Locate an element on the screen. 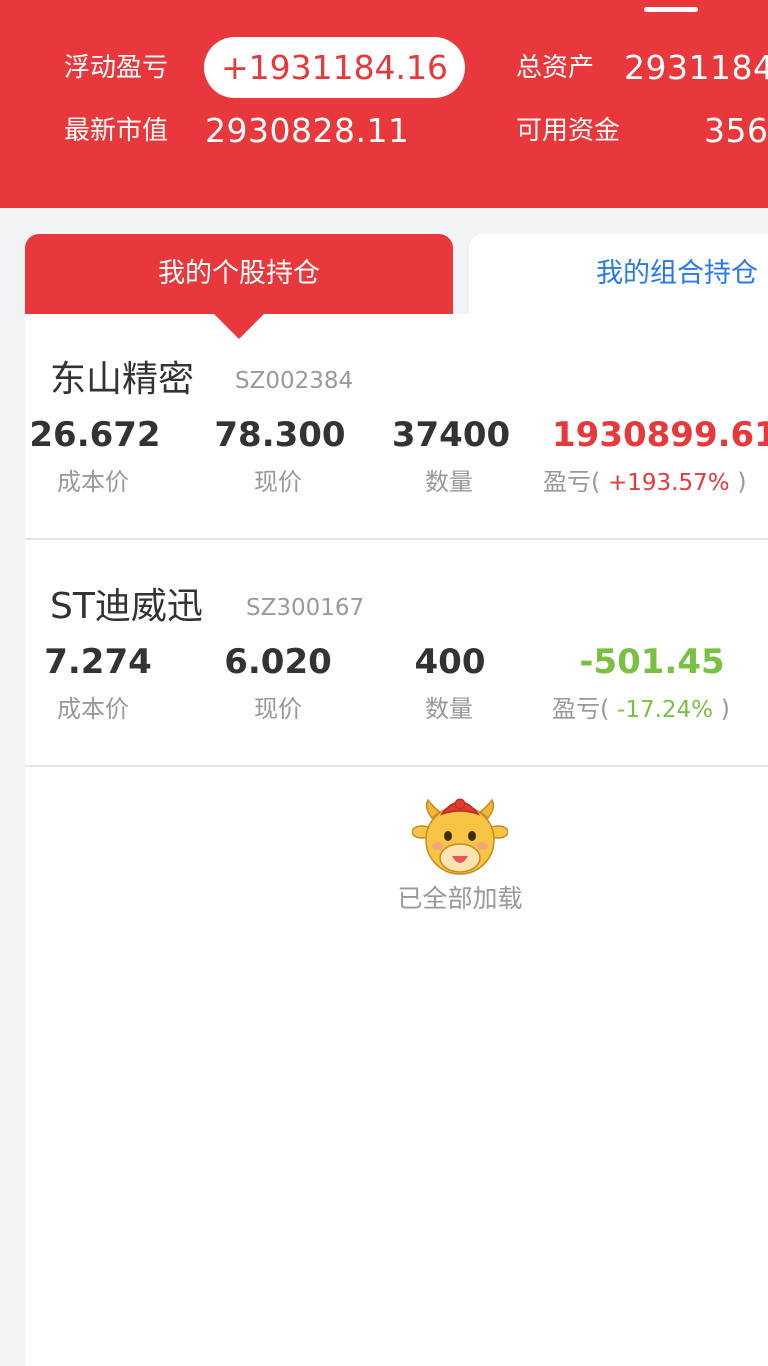 Image resolution: width=768 pixels, height=1366 pixels. pnl-label-group: 盈亏( +193.57% ) is located at coordinates (645, 482).